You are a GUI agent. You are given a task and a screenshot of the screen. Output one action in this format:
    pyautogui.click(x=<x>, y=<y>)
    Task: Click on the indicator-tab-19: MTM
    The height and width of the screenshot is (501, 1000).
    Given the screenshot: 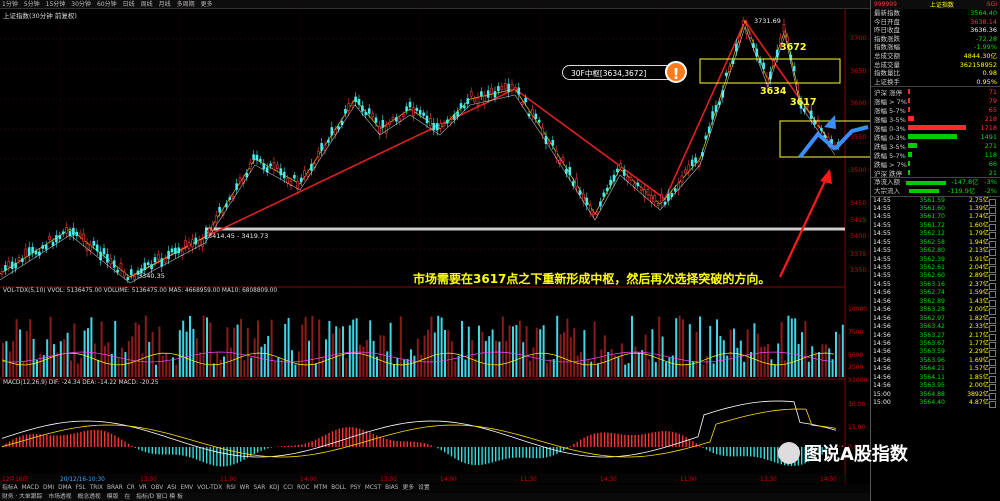 What is the action you would take?
    pyautogui.click(x=321, y=488)
    